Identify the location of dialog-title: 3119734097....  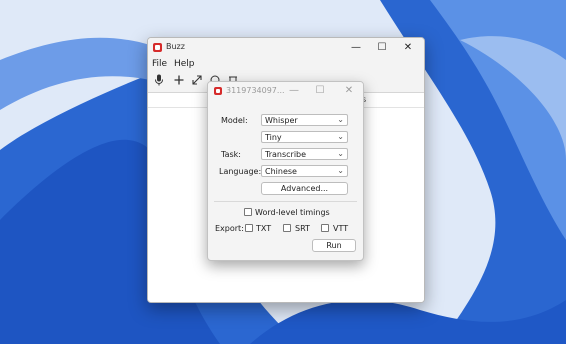
(255, 90).